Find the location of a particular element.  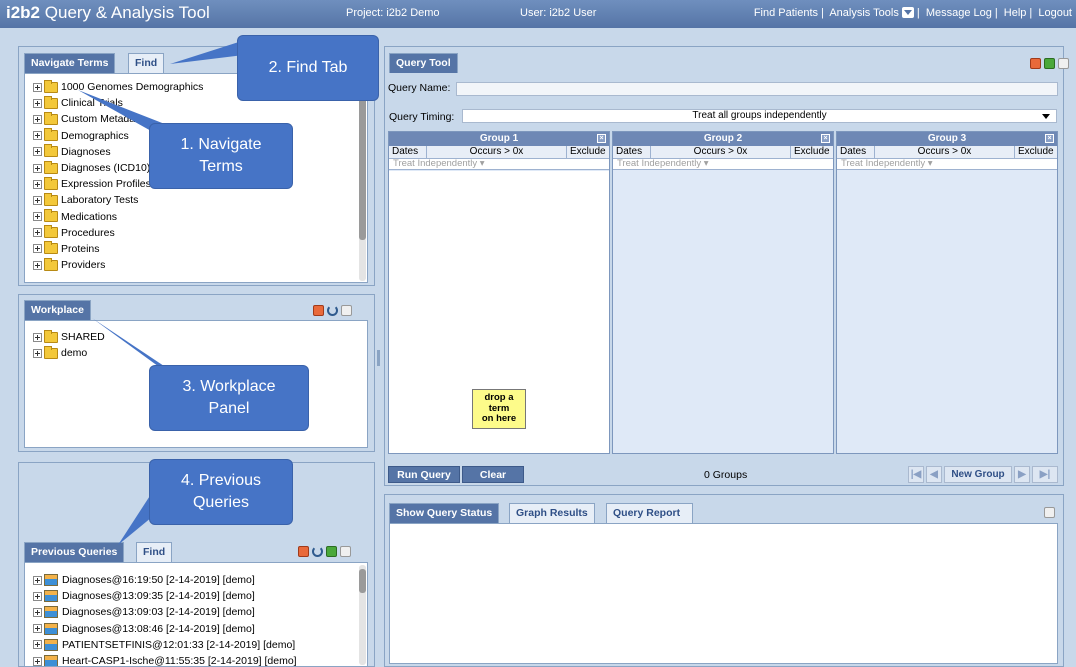

help-link: Help is located at coordinates (1015, 13).